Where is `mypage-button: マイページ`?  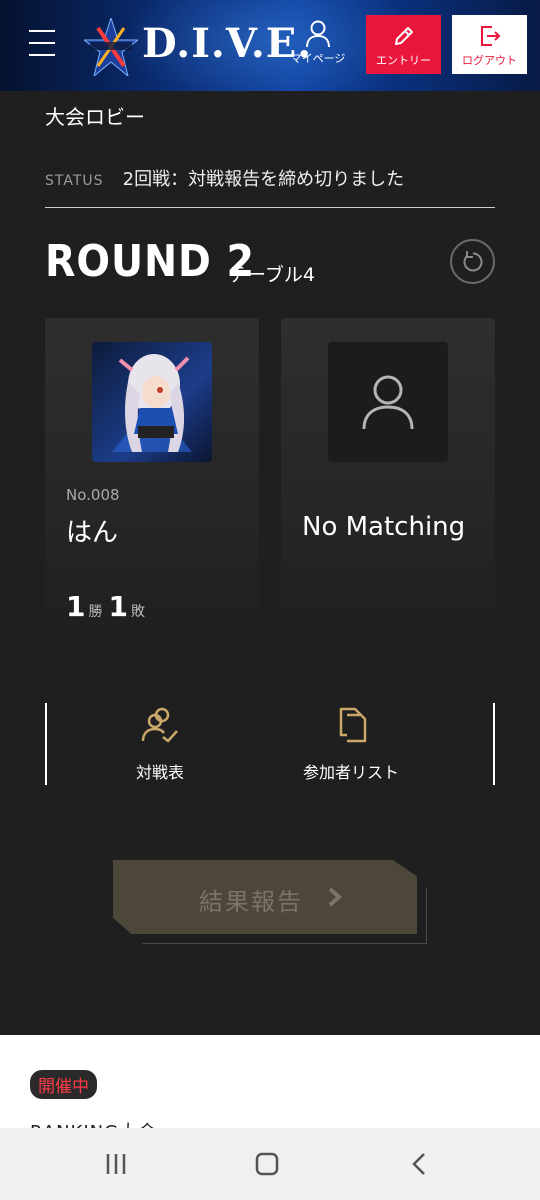
mypage-button: マイページ is located at coordinates (318, 46).